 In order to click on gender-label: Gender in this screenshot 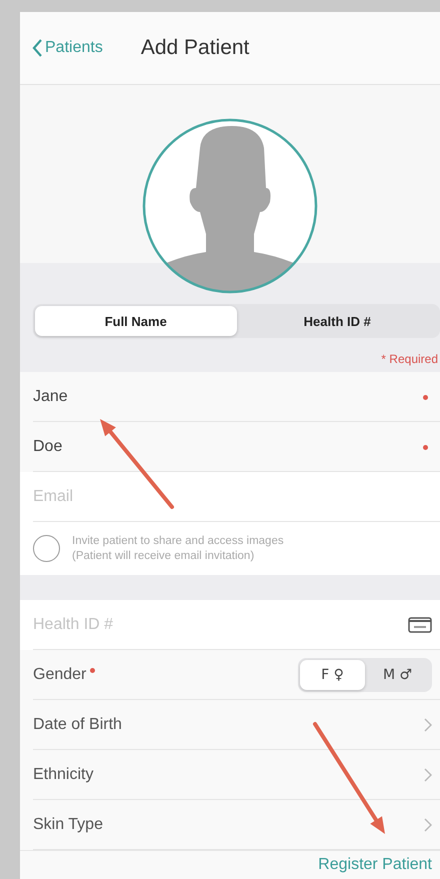, I will do `click(64, 675)`.